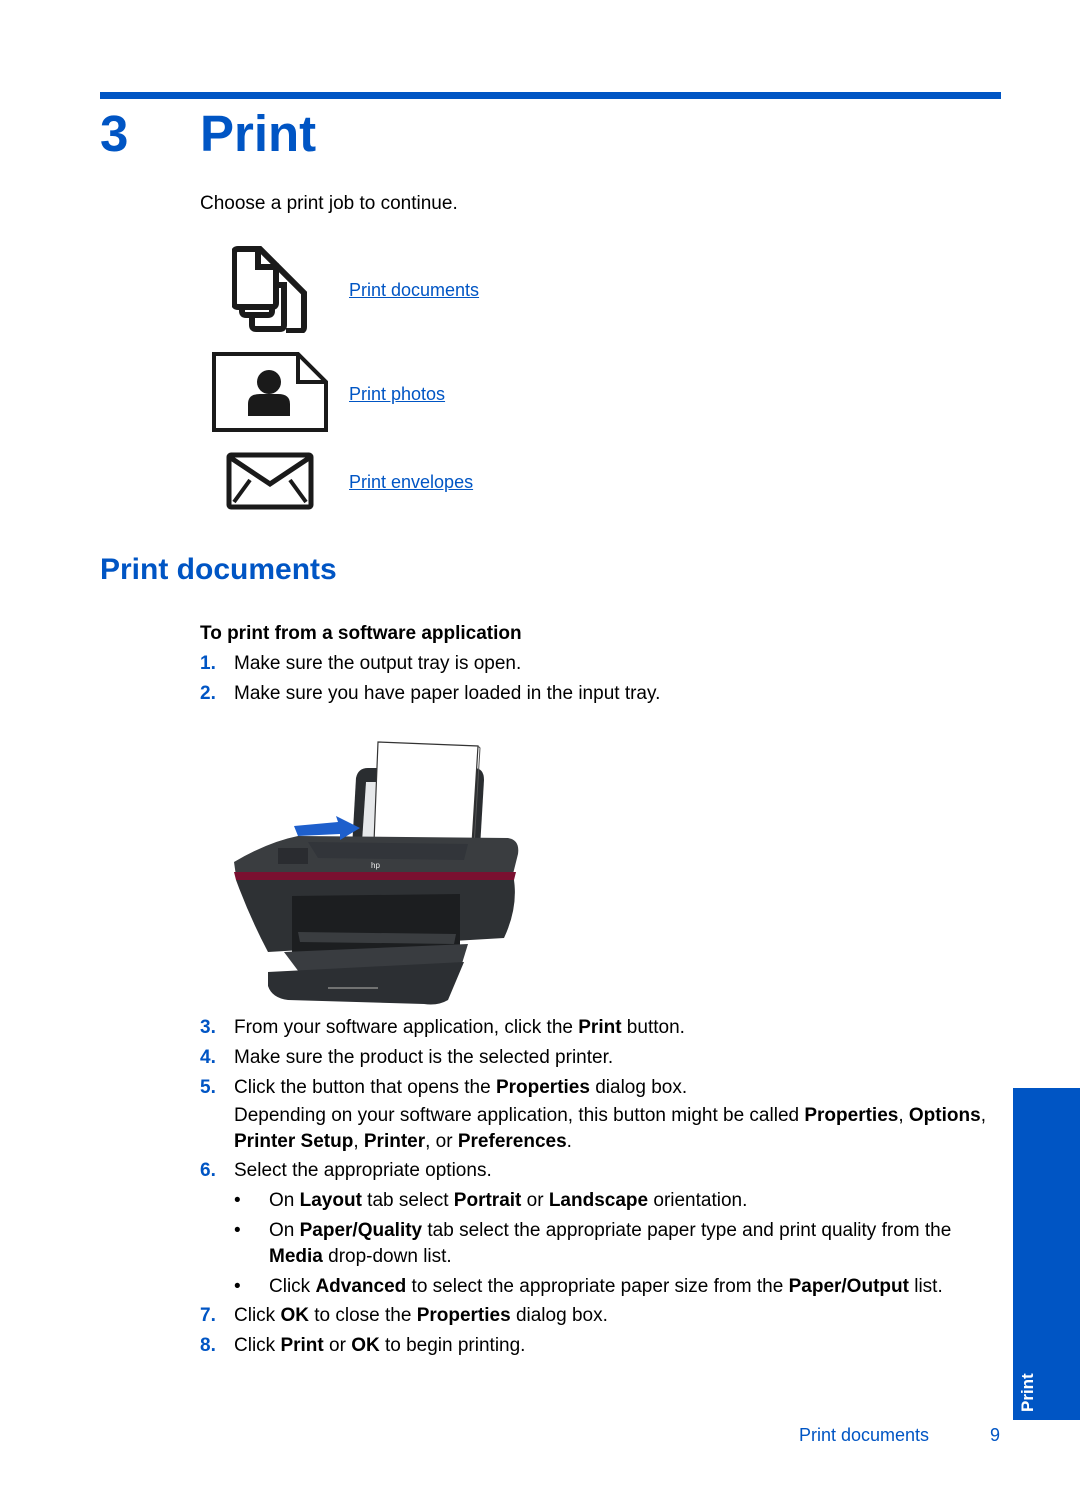 The height and width of the screenshot is (1495, 1080). What do you see at coordinates (441, 1141) in the screenshot?
I see `text: , or` at bounding box center [441, 1141].